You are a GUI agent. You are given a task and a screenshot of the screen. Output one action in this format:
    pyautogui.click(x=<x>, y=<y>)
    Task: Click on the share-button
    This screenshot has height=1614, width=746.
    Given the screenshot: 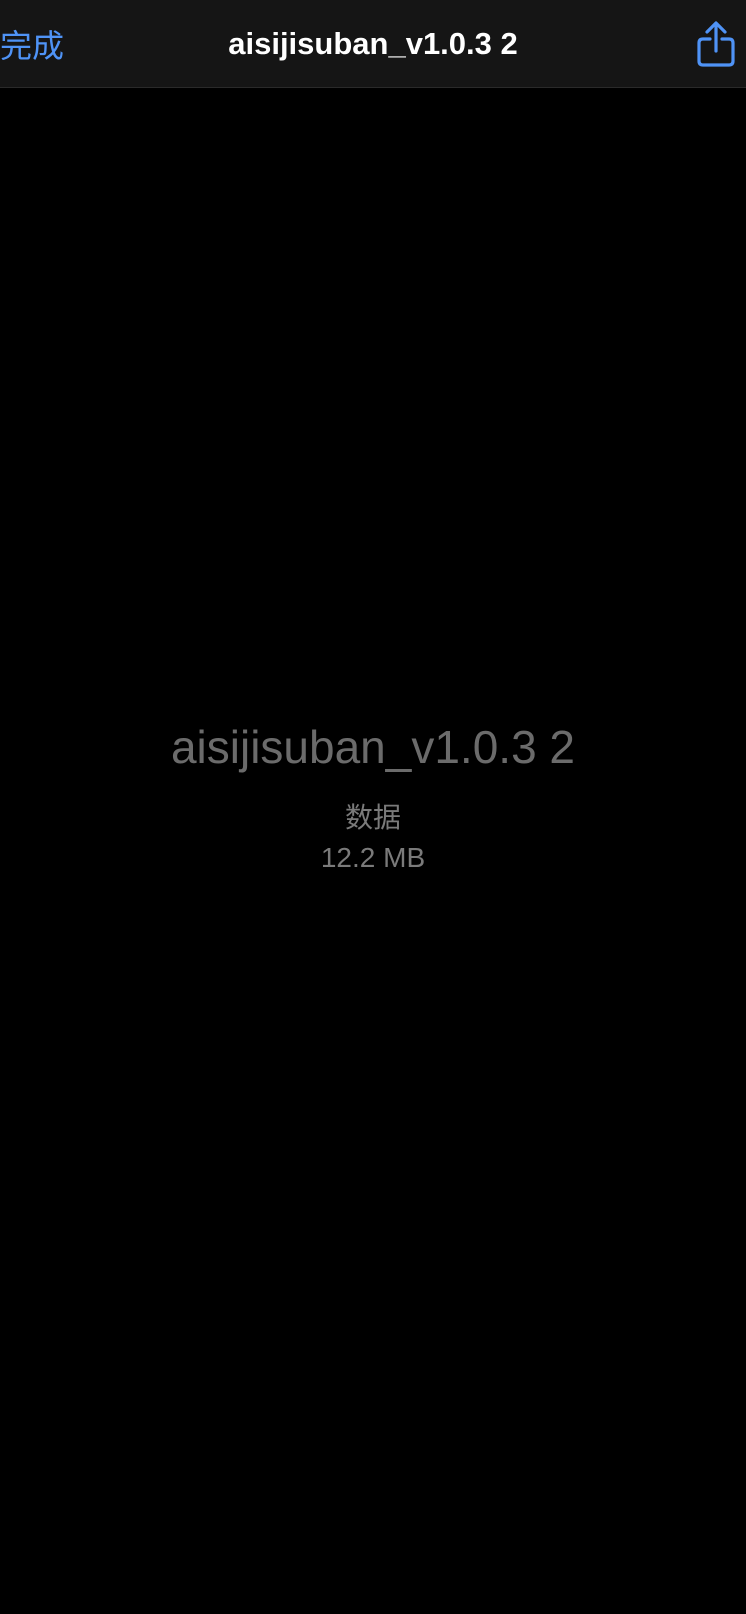 What is the action you would take?
    pyautogui.click(x=716, y=44)
    